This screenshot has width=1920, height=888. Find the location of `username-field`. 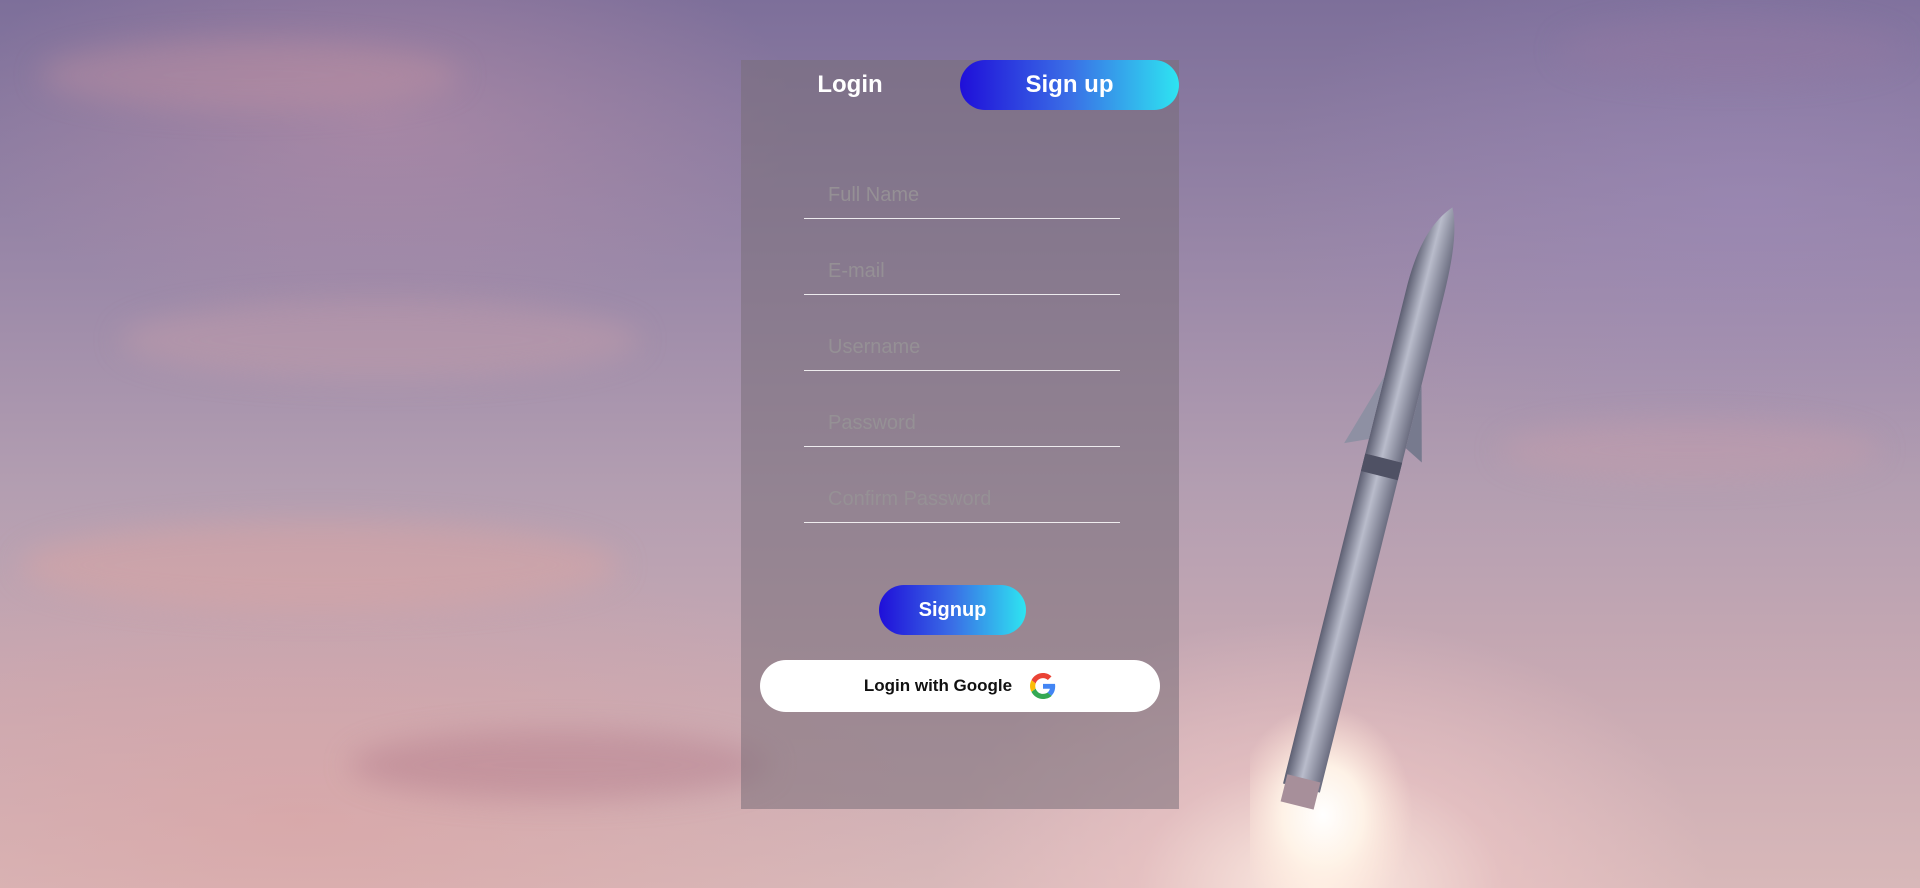

username-field is located at coordinates (962, 347).